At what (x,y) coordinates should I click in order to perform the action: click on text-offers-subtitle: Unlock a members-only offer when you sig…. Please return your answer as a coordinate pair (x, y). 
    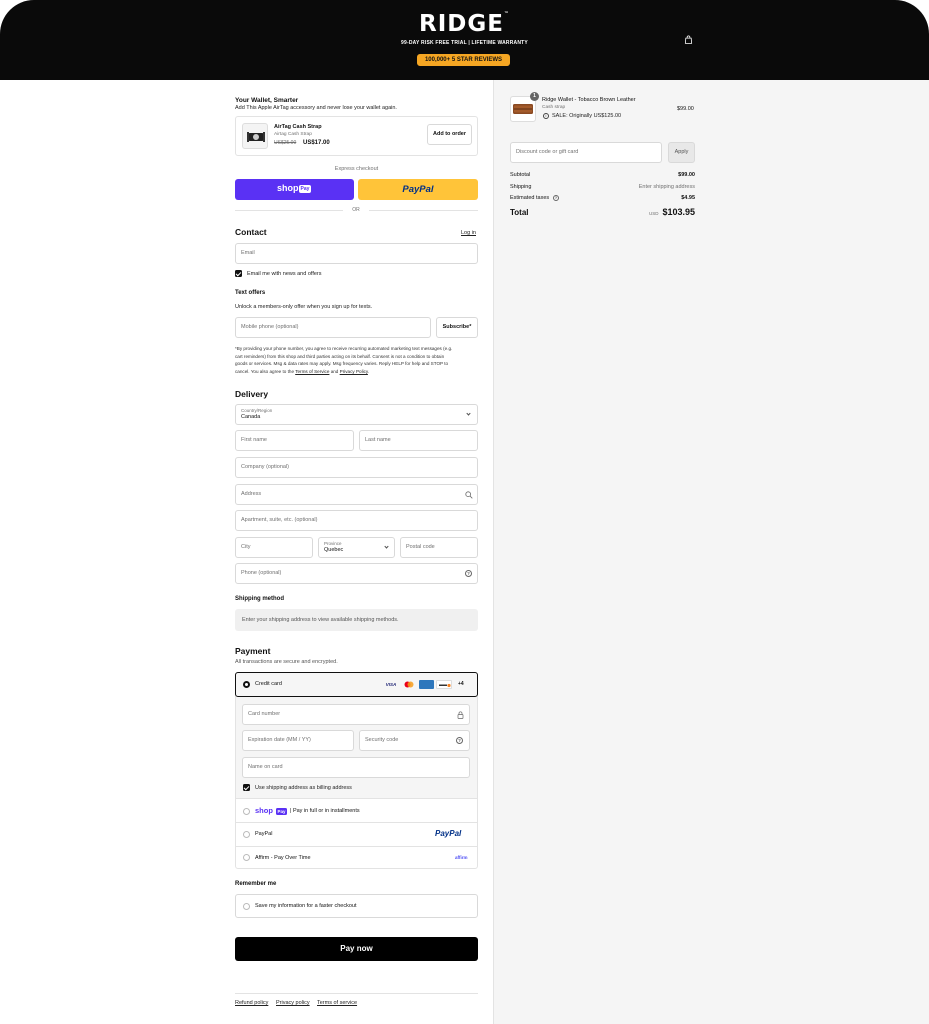
    Looking at the image, I should click on (304, 307).